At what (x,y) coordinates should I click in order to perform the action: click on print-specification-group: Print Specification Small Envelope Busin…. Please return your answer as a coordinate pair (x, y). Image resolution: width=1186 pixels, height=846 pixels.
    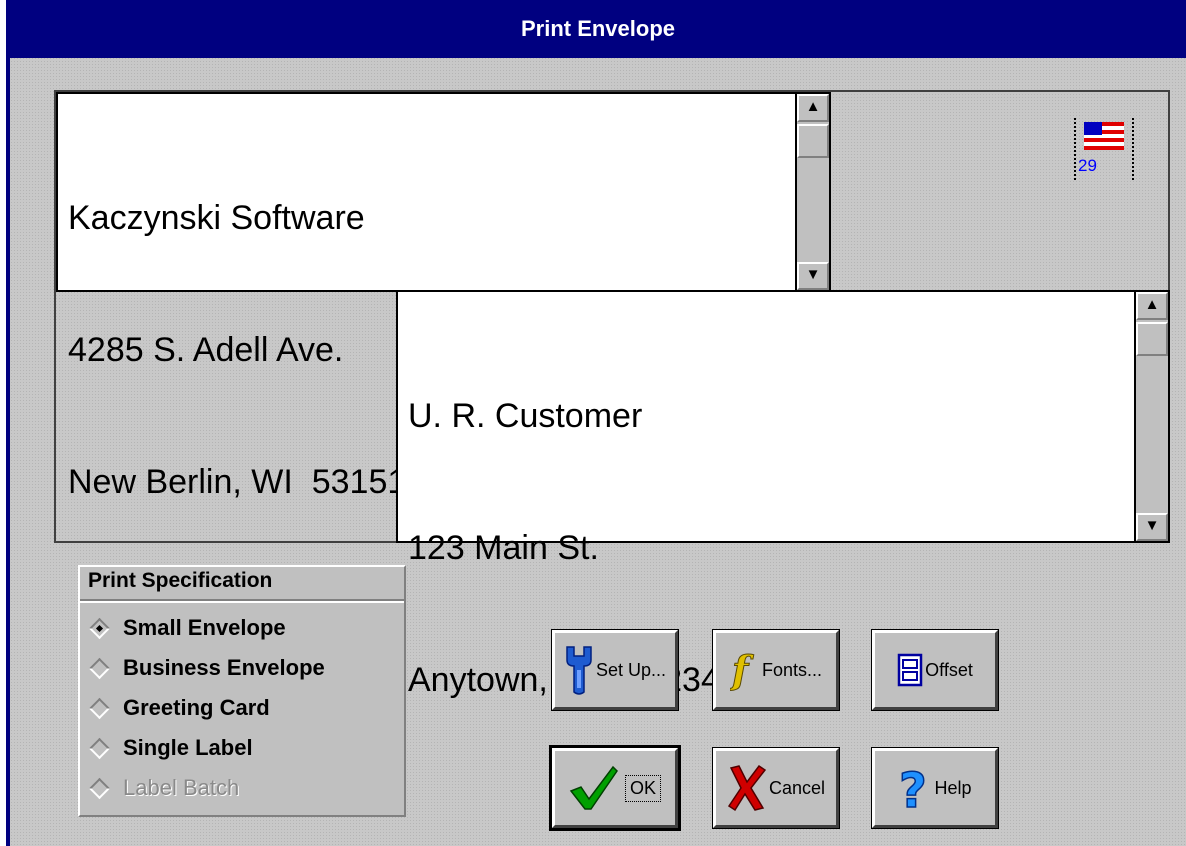
    Looking at the image, I should click on (242, 691).